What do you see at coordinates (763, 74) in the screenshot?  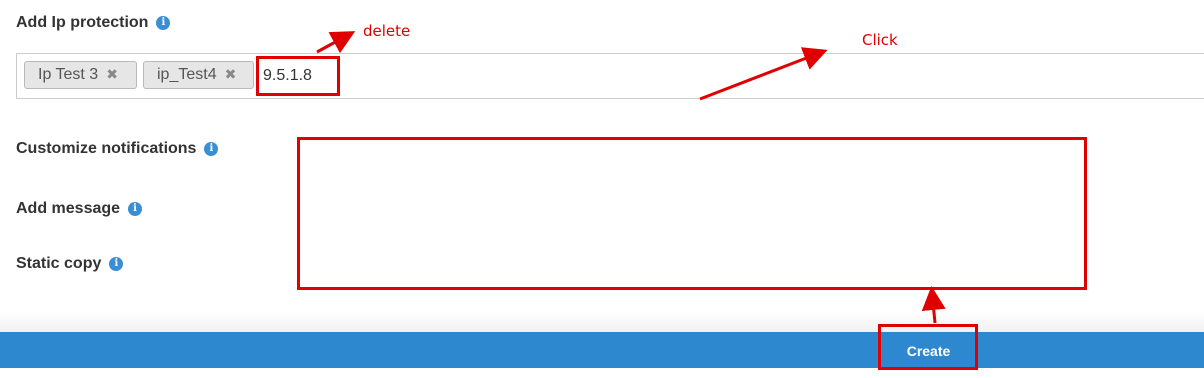 I see `click-arrow` at bounding box center [763, 74].